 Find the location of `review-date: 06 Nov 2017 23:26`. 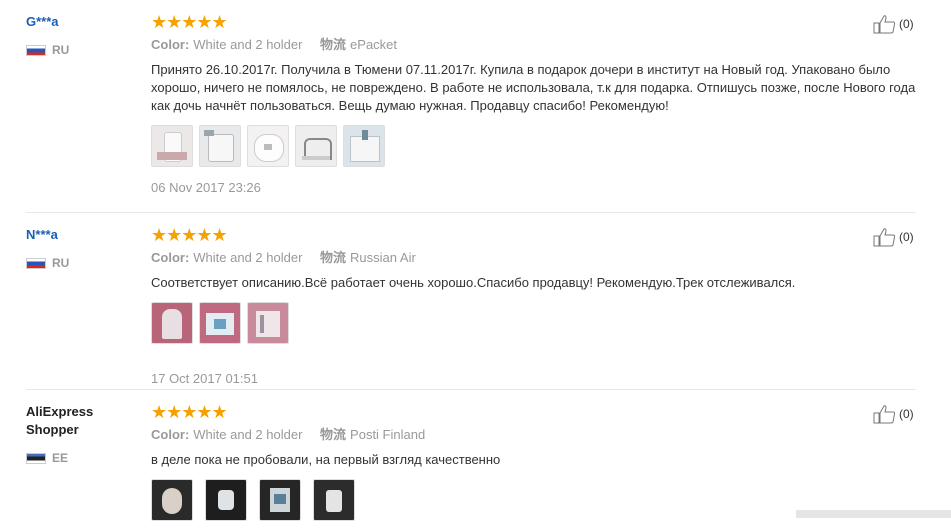

review-date: 06 Nov 2017 23:26 is located at coordinates (206, 187).